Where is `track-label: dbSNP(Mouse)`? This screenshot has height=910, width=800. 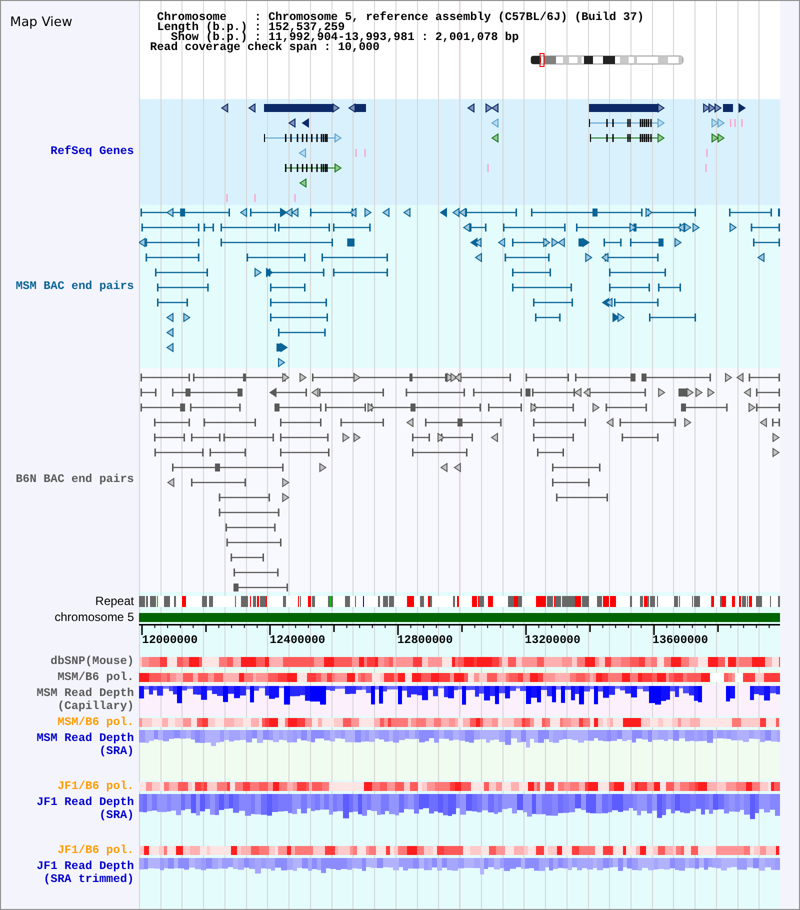
track-label: dbSNP(Mouse) is located at coordinates (92, 661).